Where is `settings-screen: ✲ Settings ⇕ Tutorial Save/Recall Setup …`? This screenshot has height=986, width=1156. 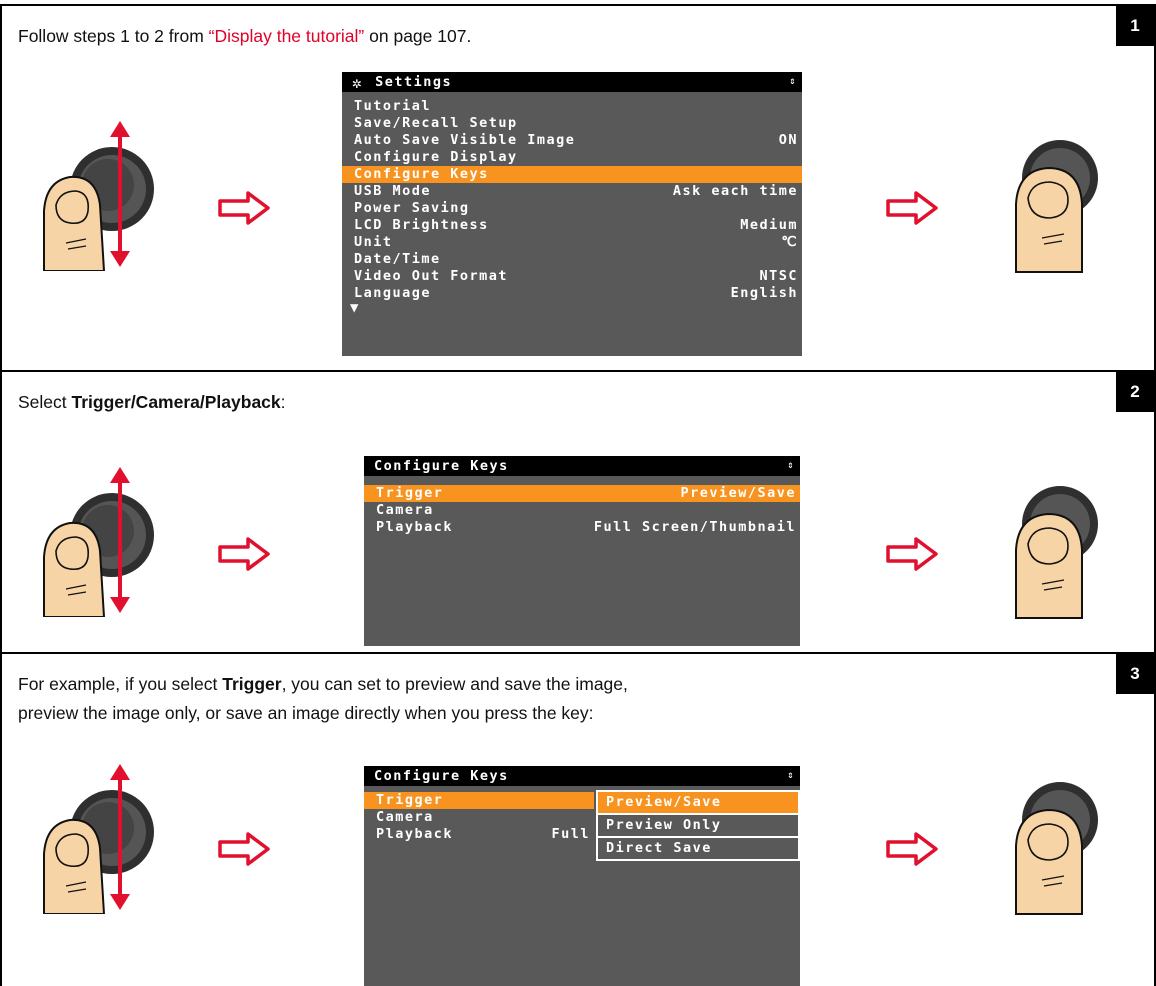 settings-screen: ✲ Settings ⇕ Tutorial Save/Recall Setup … is located at coordinates (572, 214).